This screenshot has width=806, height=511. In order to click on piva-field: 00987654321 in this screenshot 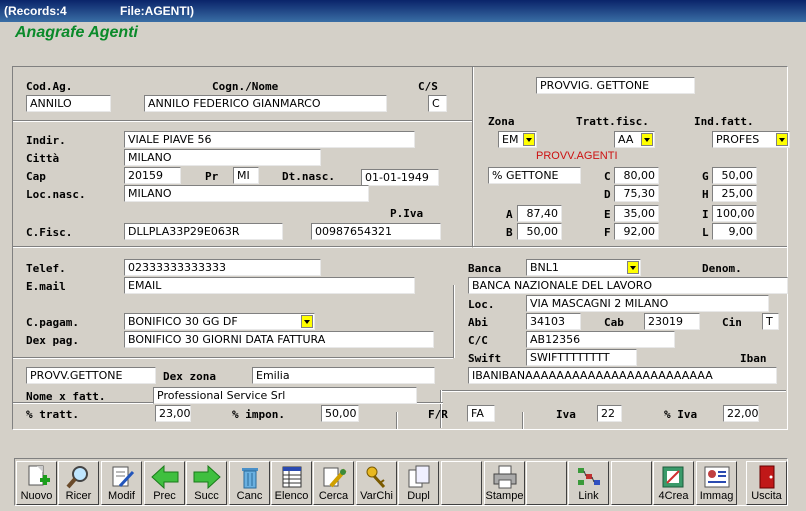, I will do `click(376, 231)`.